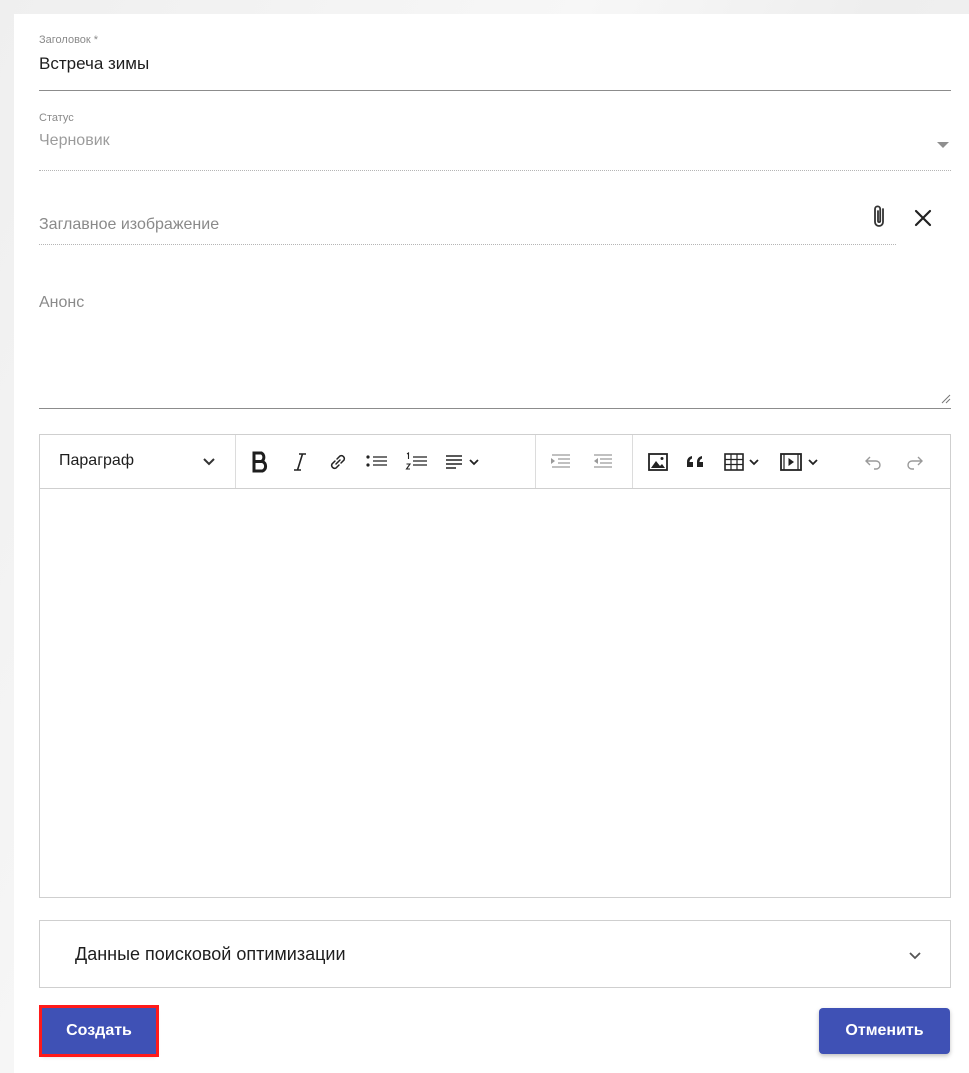  I want to click on media-icon, so click(799, 462).